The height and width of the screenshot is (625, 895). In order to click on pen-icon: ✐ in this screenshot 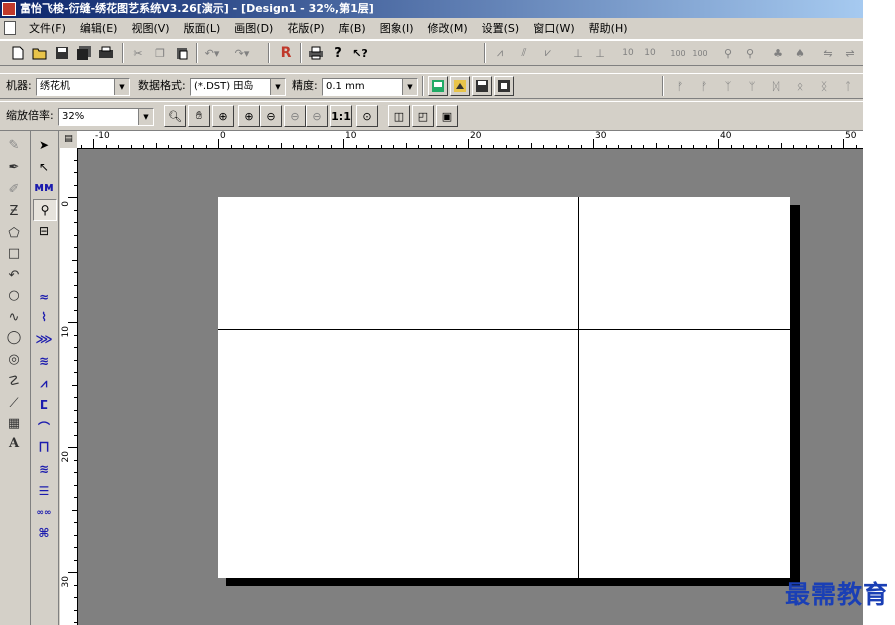, I will do `click(14, 189)`.